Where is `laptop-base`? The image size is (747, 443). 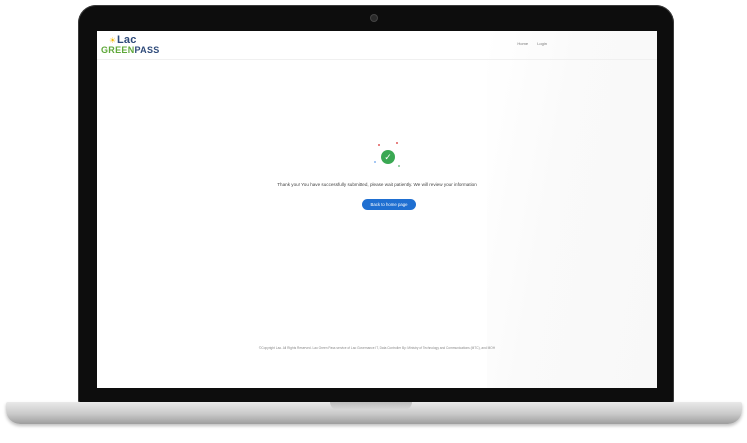
laptop-base is located at coordinates (374, 413).